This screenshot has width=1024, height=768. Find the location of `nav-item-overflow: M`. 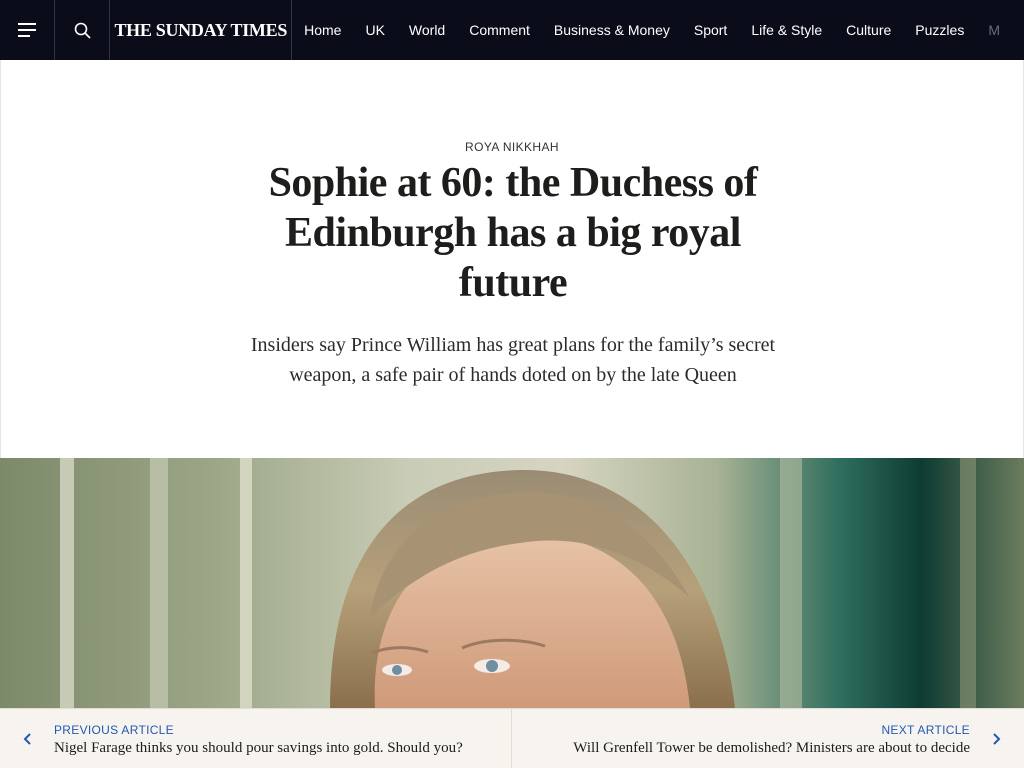

nav-item-overflow: M is located at coordinates (994, 30).